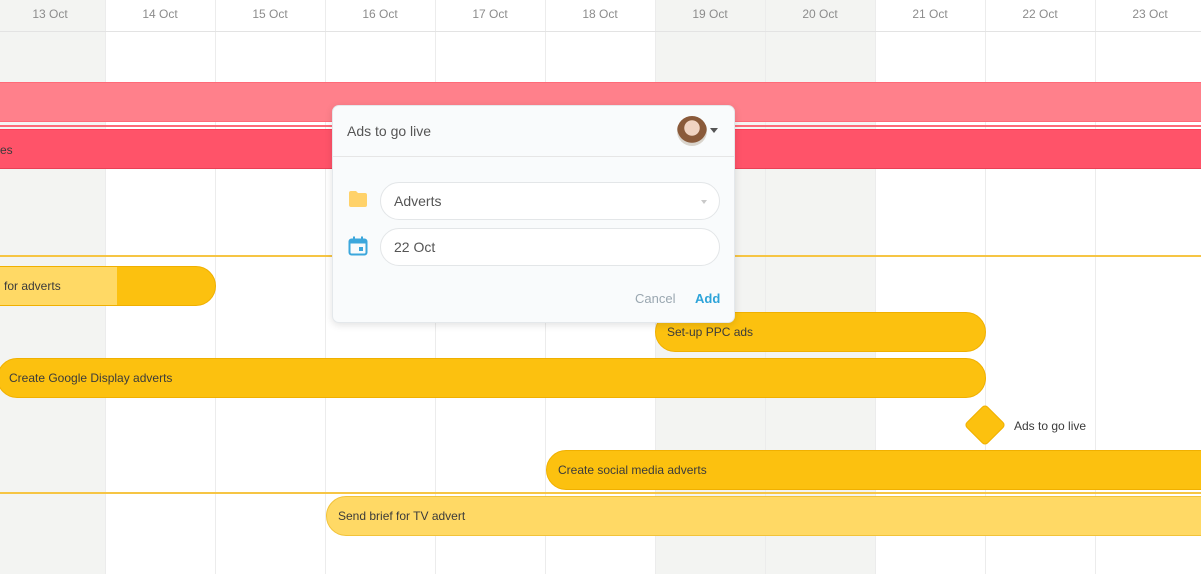 The image size is (1201, 574). What do you see at coordinates (985, 425) in the screenshot?
I see `milestone-marker` at bounding box center [985, 425].